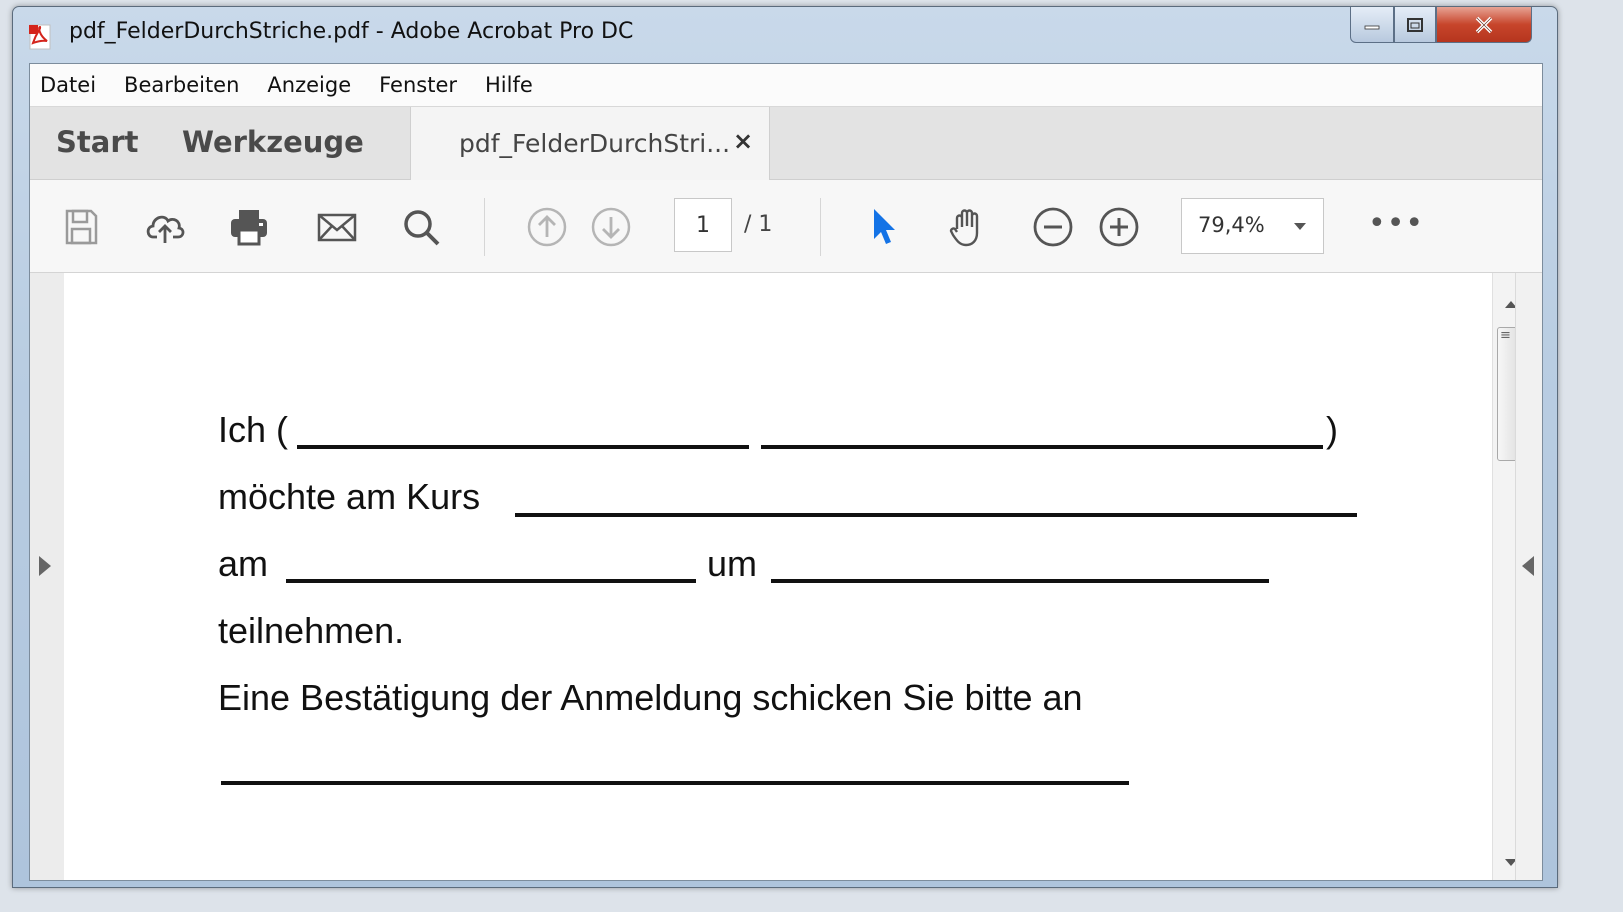 Image resolution: width=1623 pixels, height=912 pixels. I want to click on zoom-out-button, so click(1053, 227).